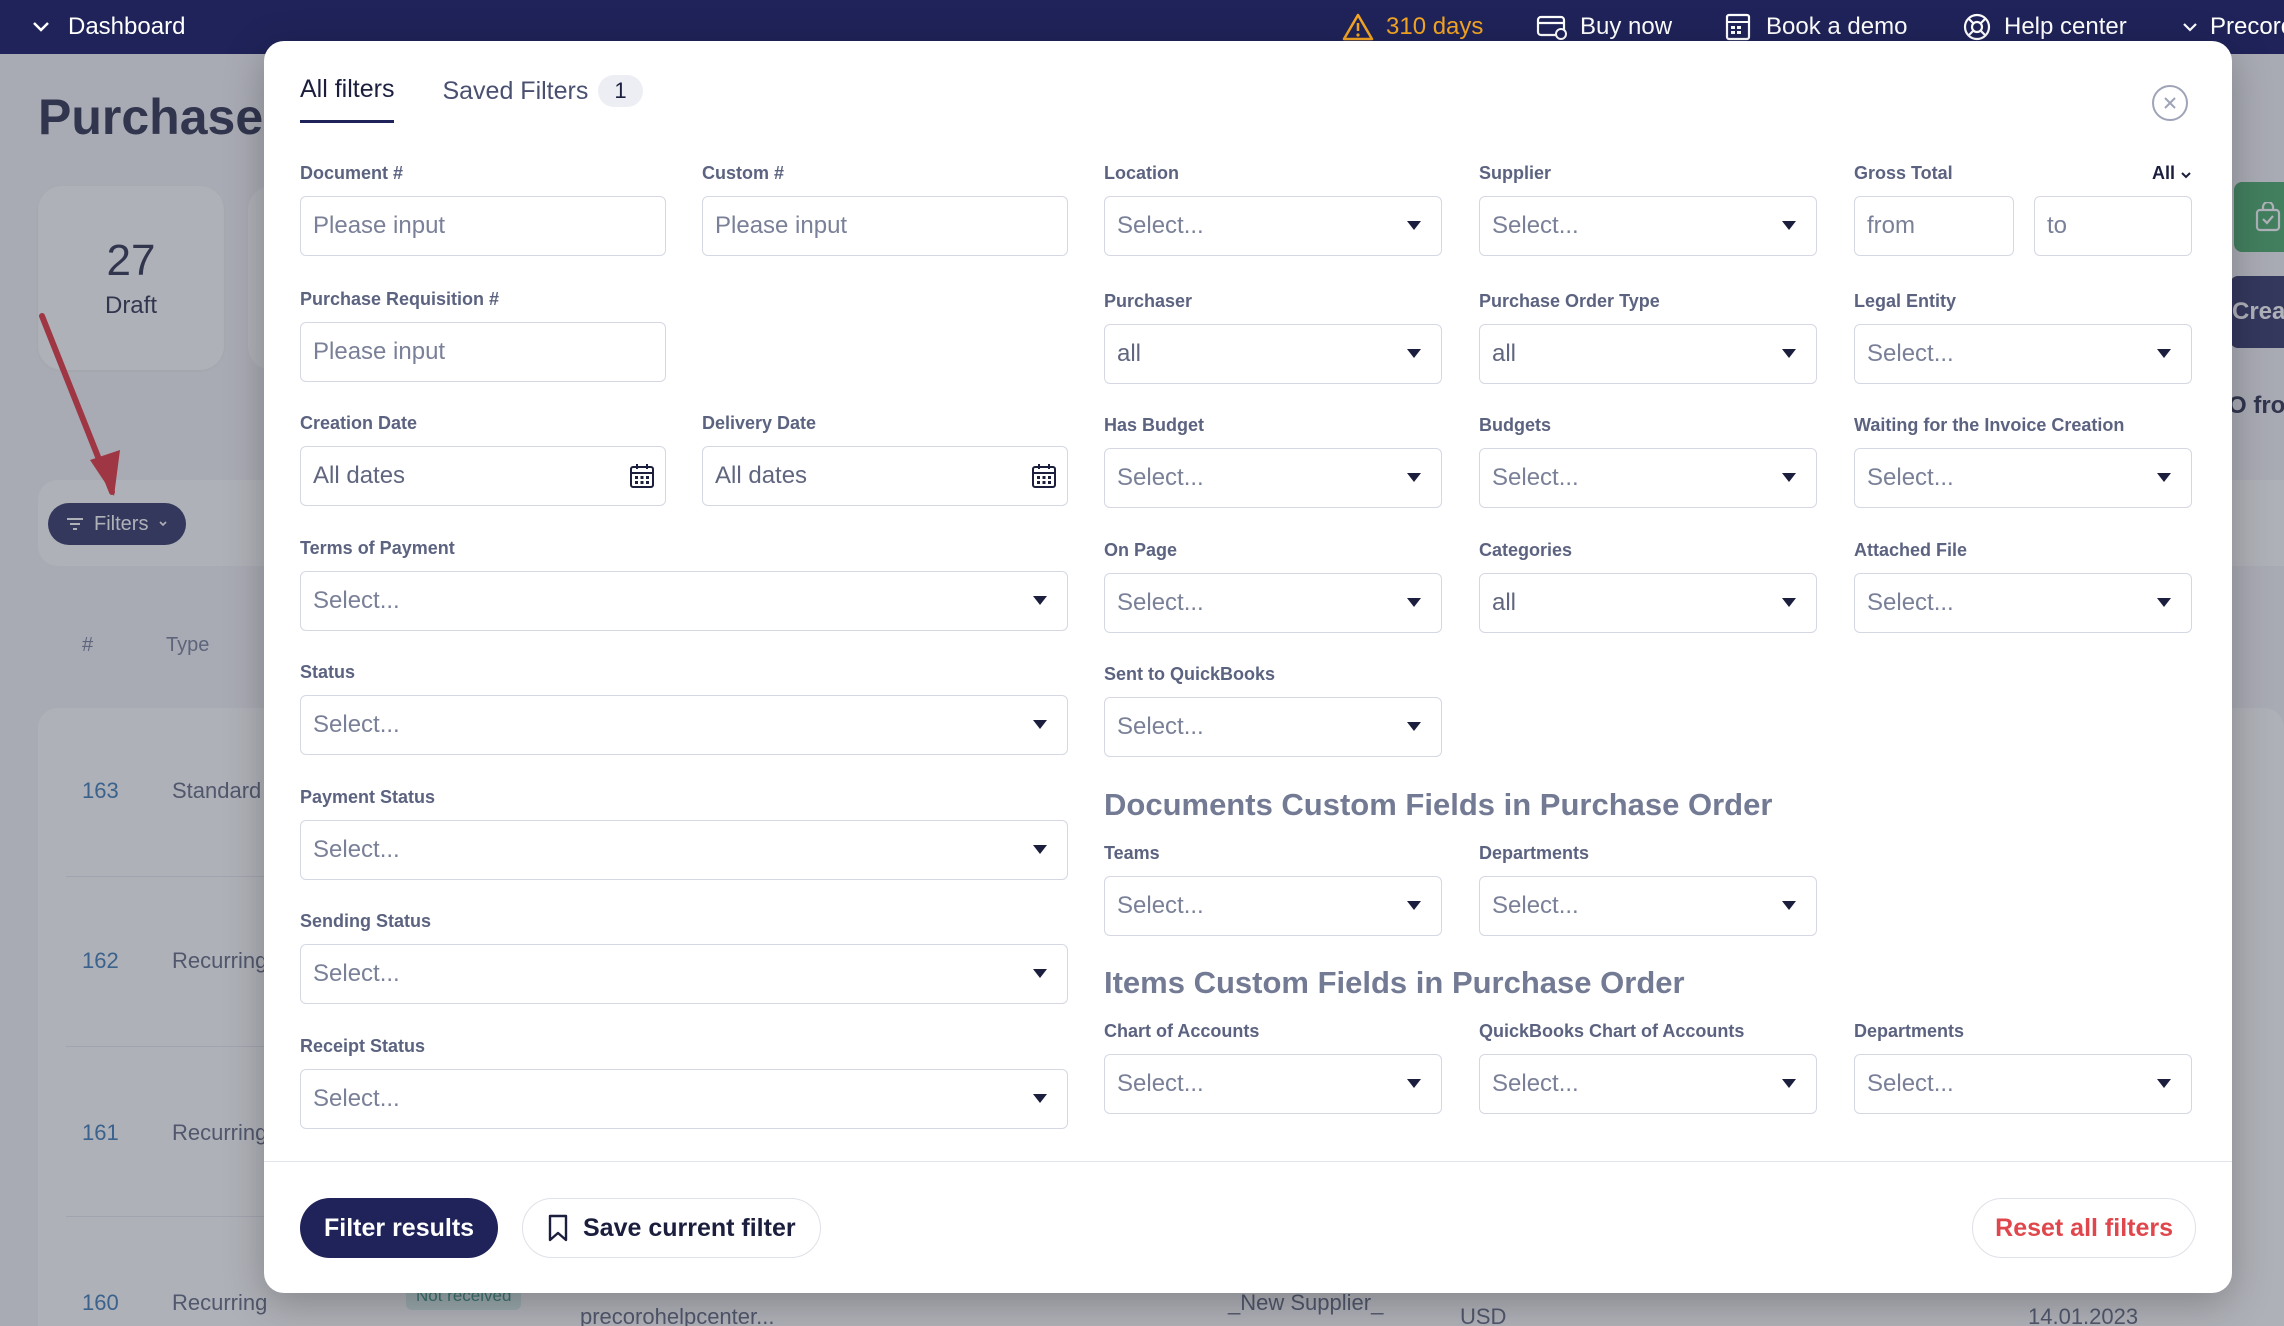 This screenshot has width=2284, height=1326. What do you see at coordinates (1905, 301) in the screenshot?
I see `legal-entity-label: Legal Entity` at bounding box center [1905, 301].